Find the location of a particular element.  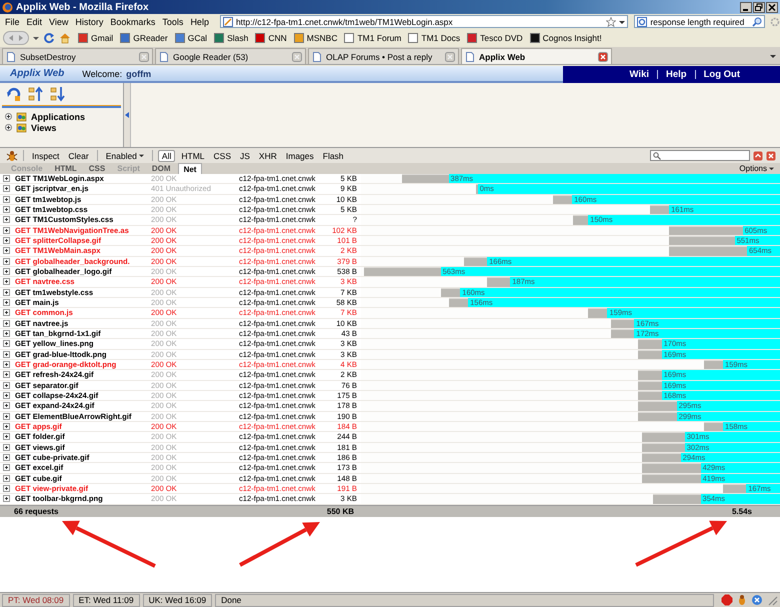

filter-tab: All is located at coordinates (167, 156).